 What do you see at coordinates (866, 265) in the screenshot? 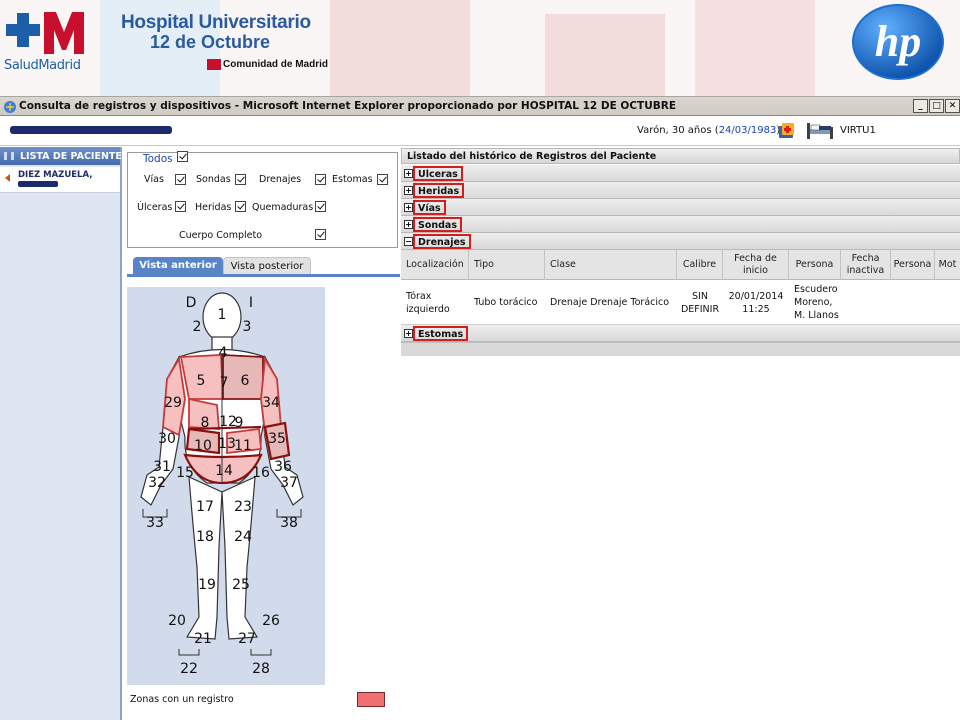
I see `column-header: Fecha inactiva` at bounding box center [866, 265].